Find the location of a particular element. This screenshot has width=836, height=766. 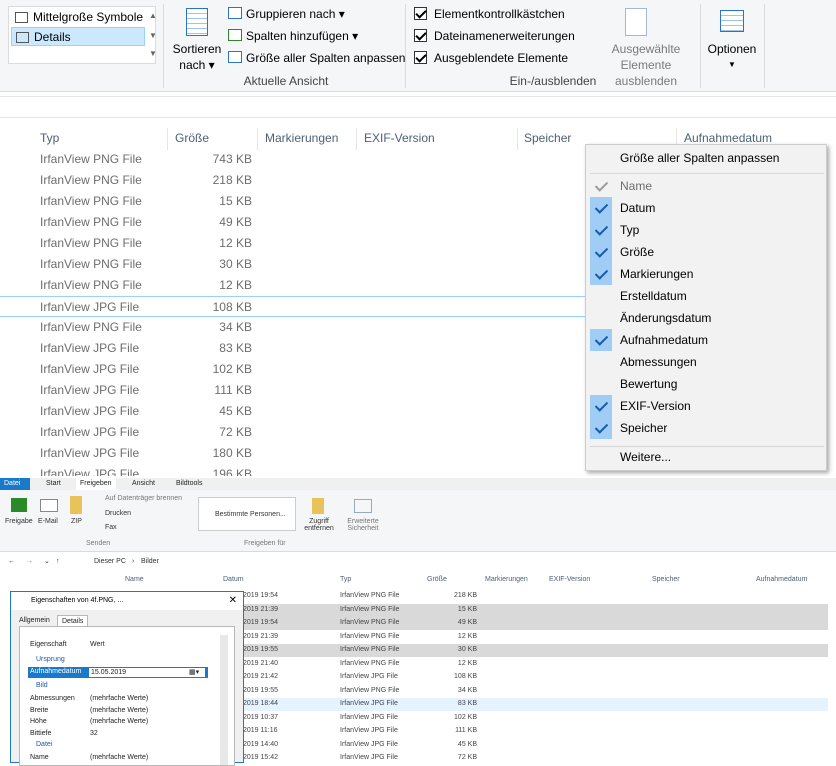

table-row: IrfanView JPG File 72 KB is located at coordinates (300, 432).